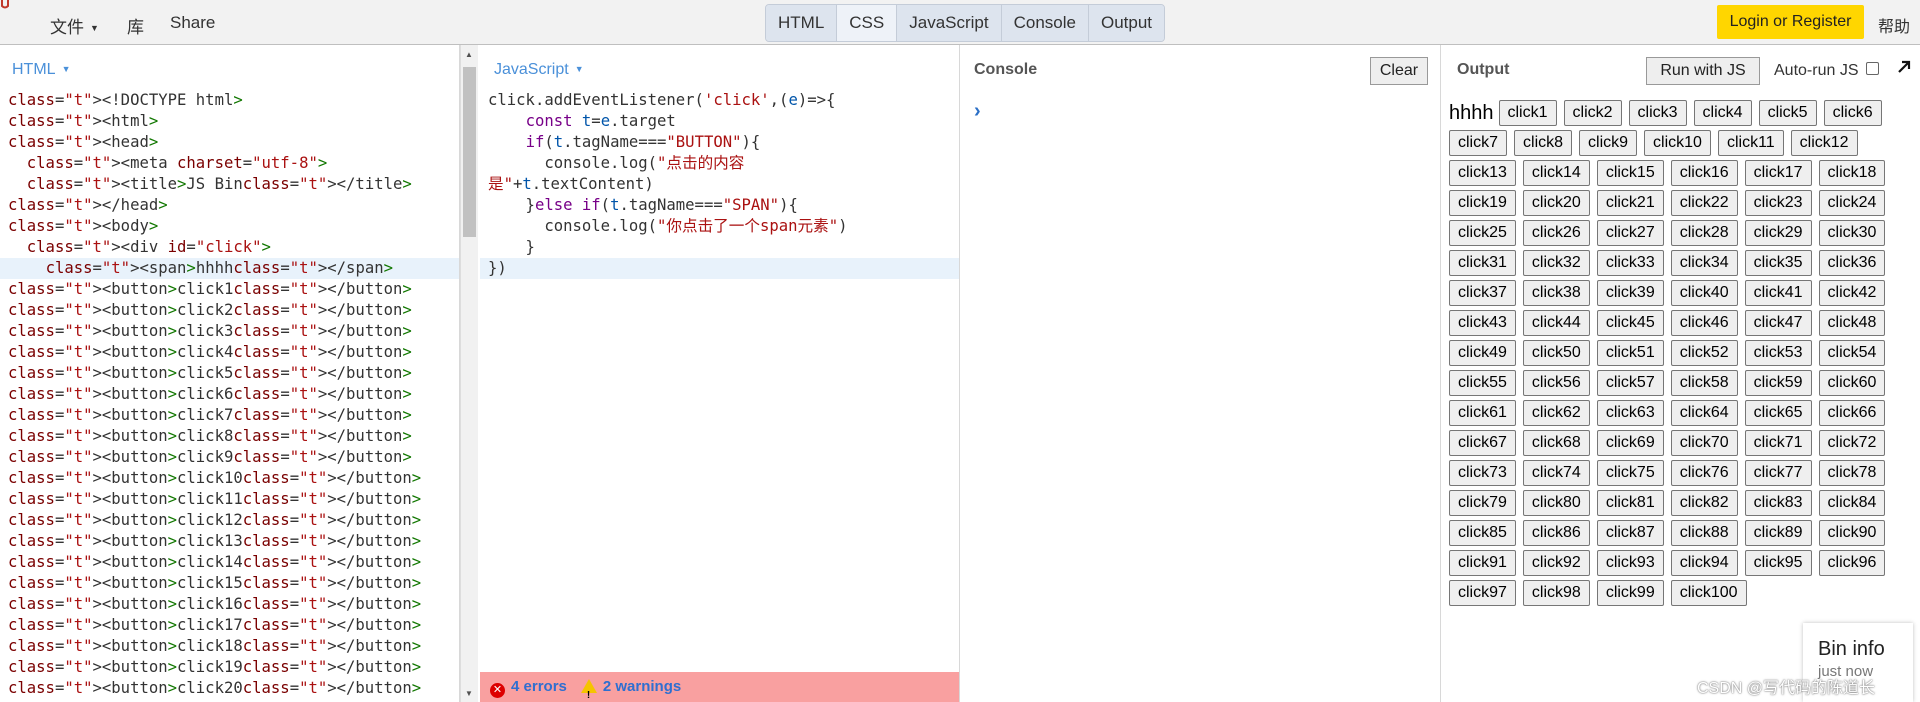 This screenshot has width=1920, height=702. Describe the element at coordinates (1630, 263) in the screenshot. I see `output-button-click33: click33` at that location.